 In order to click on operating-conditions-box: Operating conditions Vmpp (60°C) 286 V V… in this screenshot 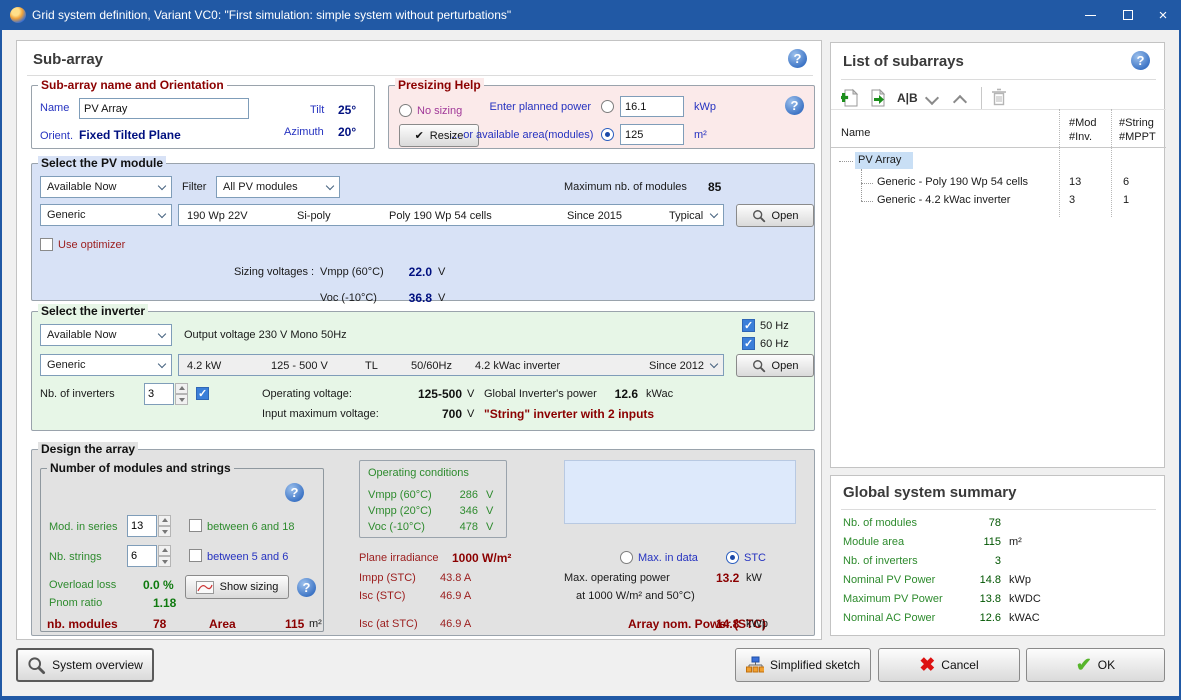, I will do `click(433, 499)`.